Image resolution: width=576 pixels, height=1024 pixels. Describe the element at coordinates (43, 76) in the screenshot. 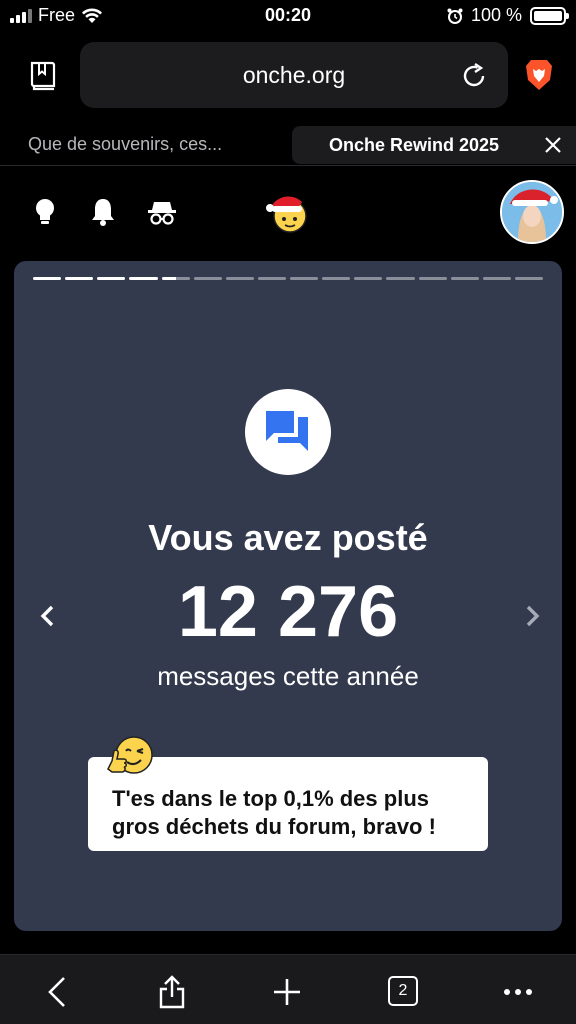

I see `bookmarks-icon` at that location.